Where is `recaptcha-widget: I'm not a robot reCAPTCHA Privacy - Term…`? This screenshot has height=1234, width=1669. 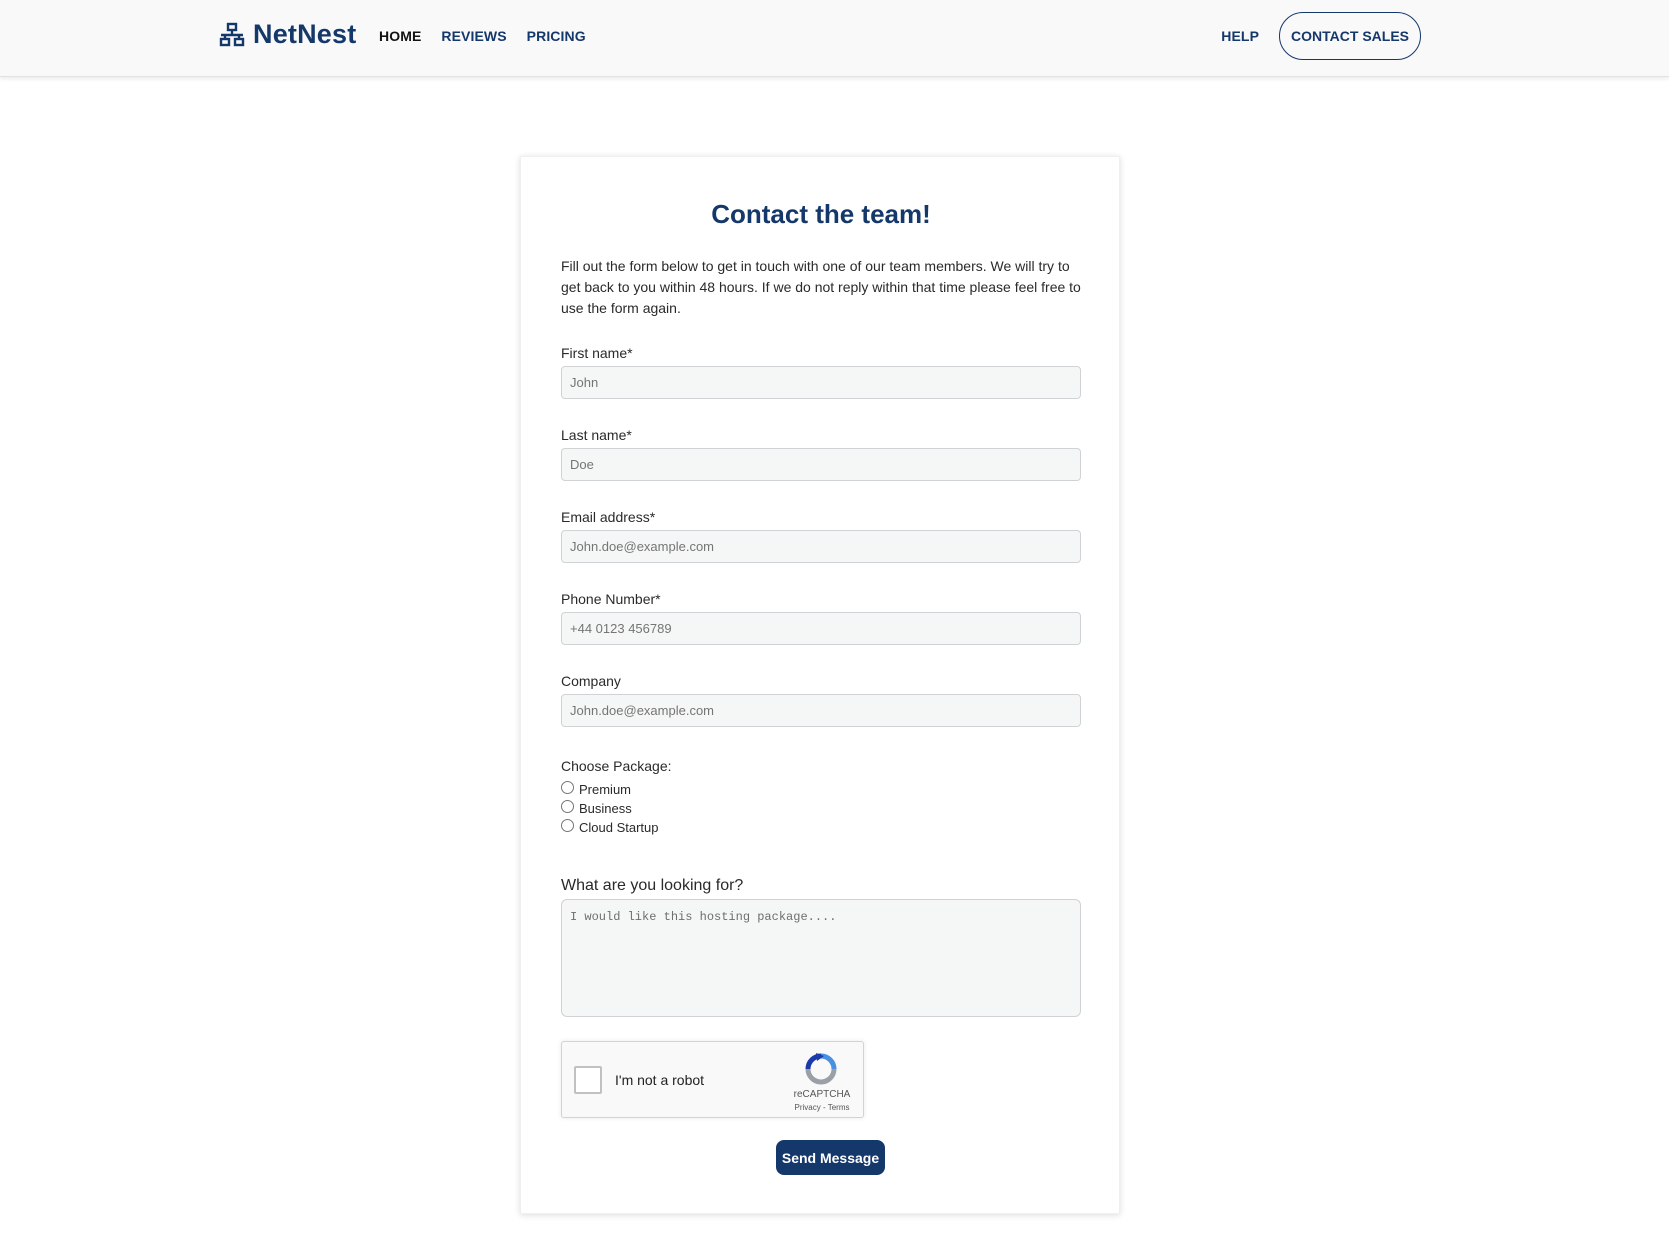
recaptcha-widget: I'm not a robot reCAPTCHA Privacy - Term… is located at coordinates (712, 1079).